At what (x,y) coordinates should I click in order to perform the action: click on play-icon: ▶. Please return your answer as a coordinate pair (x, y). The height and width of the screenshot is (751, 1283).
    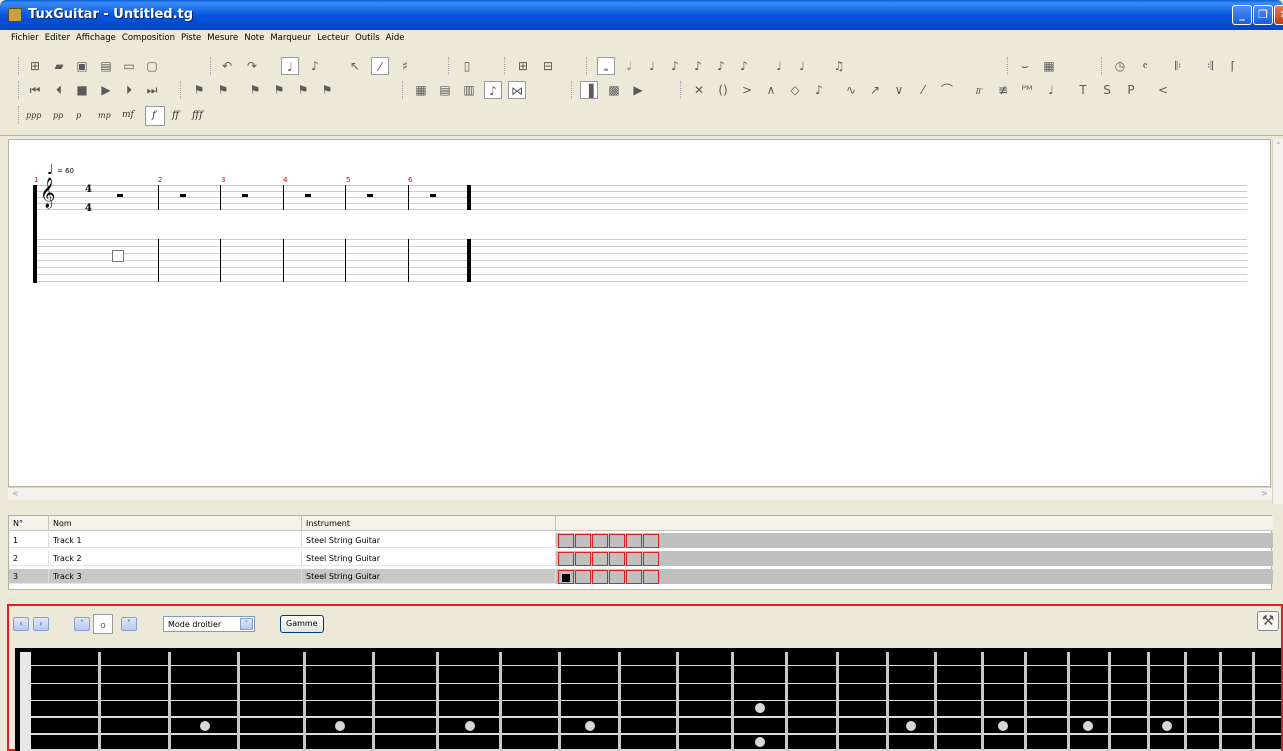
    Looking at the image, I should click on (106, 90).